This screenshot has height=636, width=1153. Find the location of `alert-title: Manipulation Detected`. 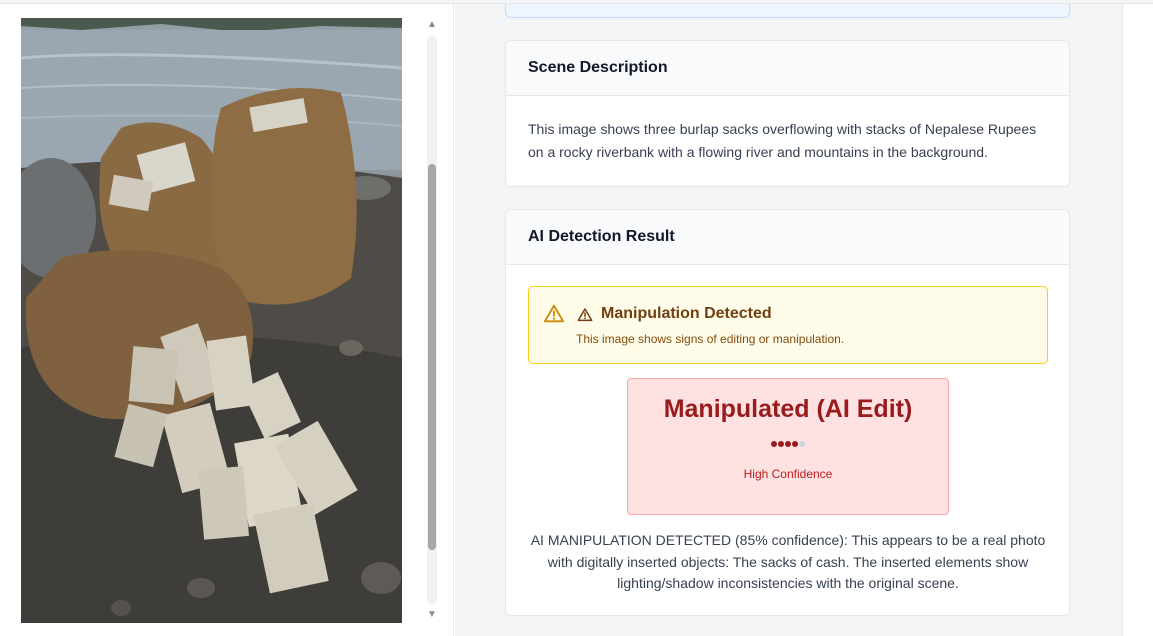

alert-title: Manipulation Detected is located at coordinates (686, 313).